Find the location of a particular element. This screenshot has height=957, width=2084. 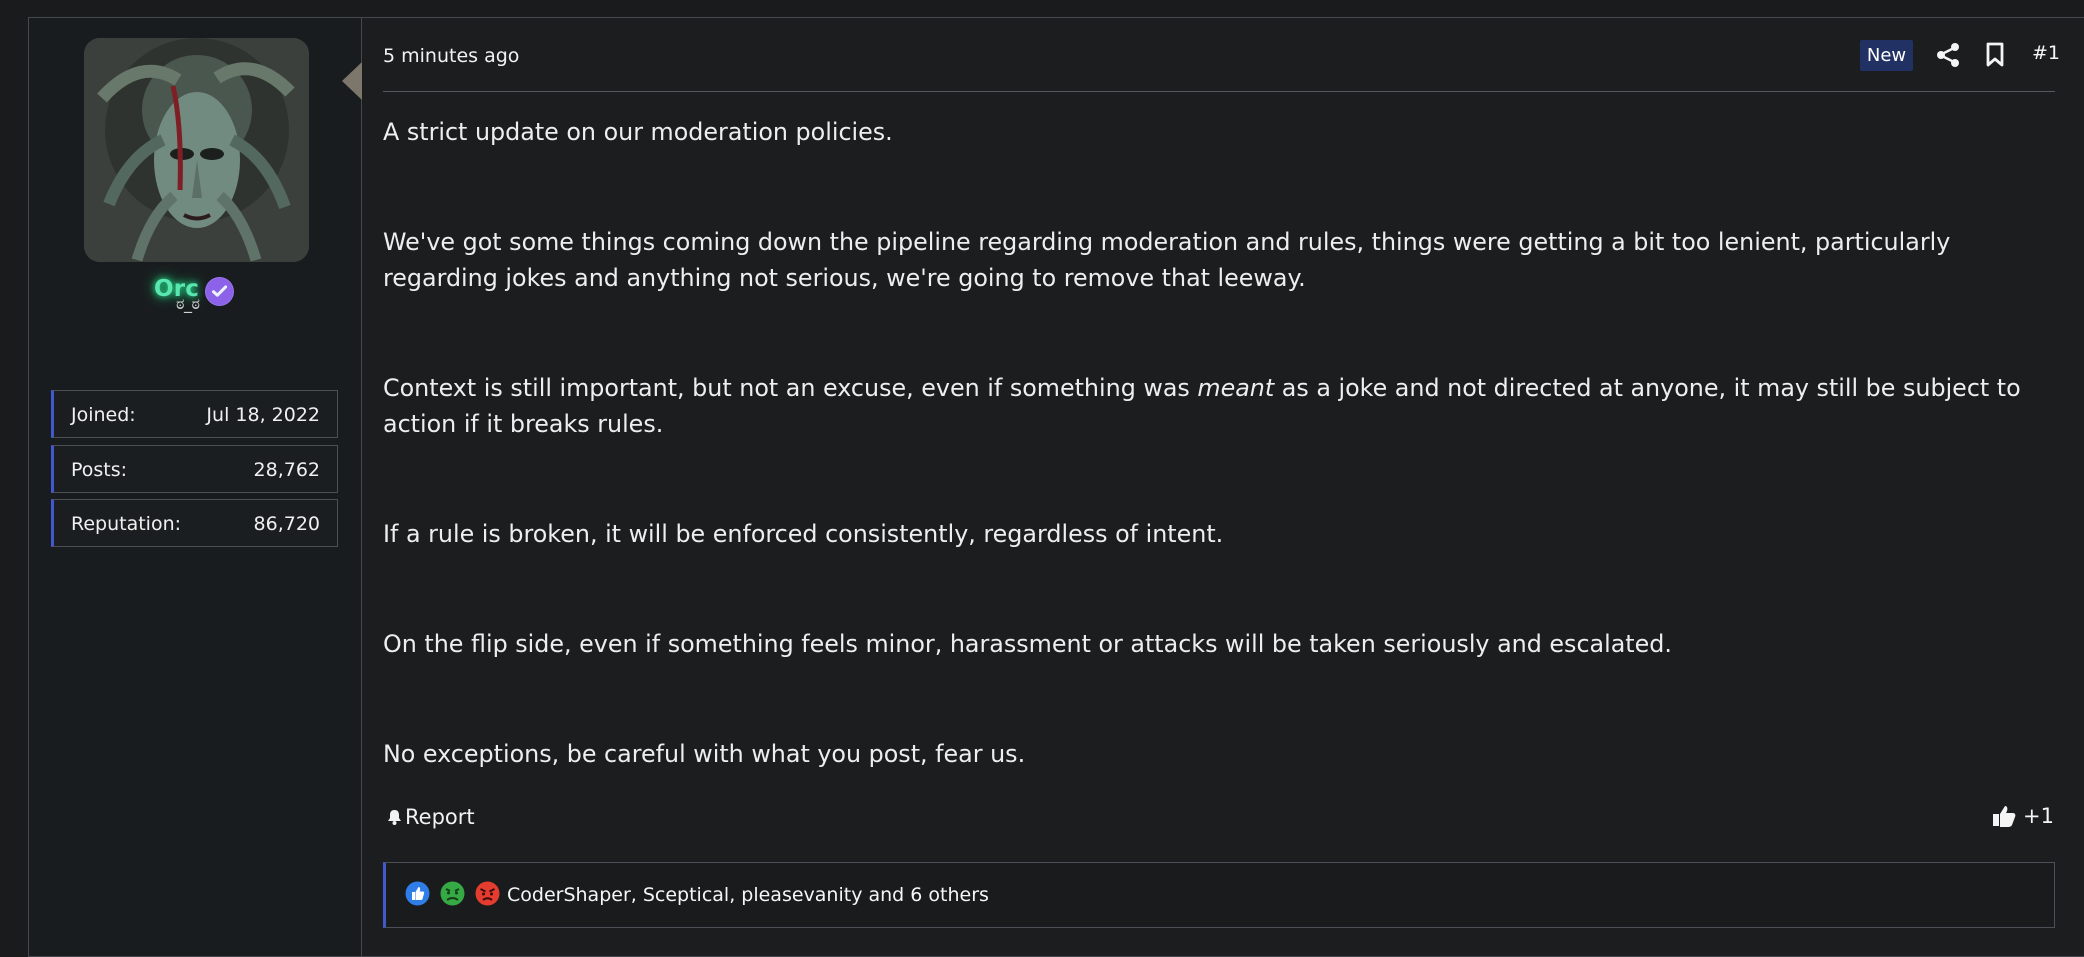

share-icon is located at coordinates (1948, 55).